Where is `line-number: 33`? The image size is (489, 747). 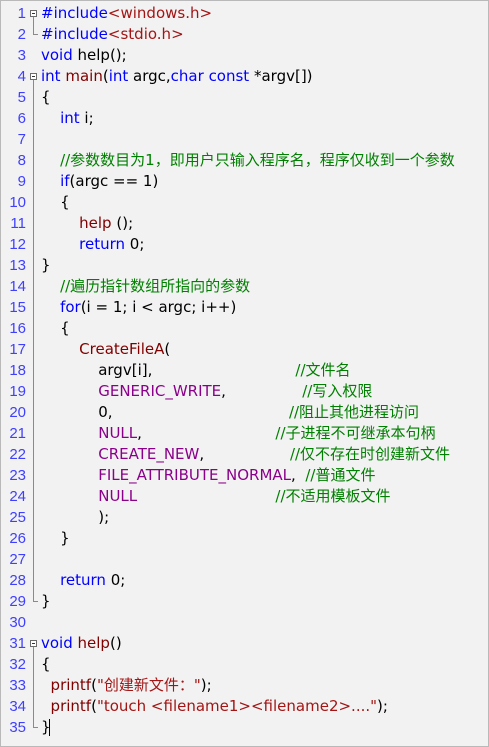
line-number: 33 is located at coordinates (17, 685).